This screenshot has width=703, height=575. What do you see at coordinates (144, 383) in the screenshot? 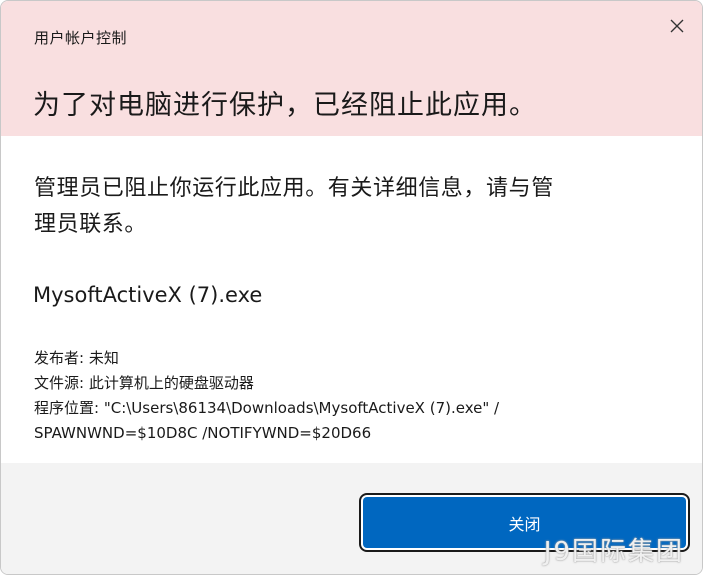
I see `source-line: 文件源: 此计算机上的硬盘驱动器` at bounding box center [144, 383].